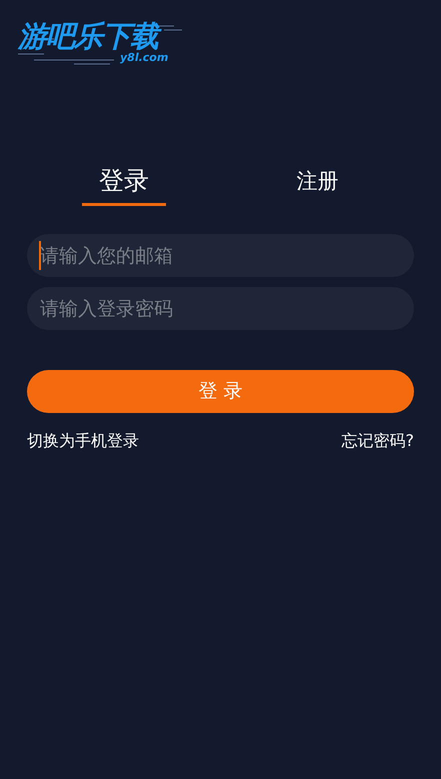 Image resolution: width=441 pixels, height=779 pixels. I want to click on input-field: 请输入登录密码, so click(220, 308).